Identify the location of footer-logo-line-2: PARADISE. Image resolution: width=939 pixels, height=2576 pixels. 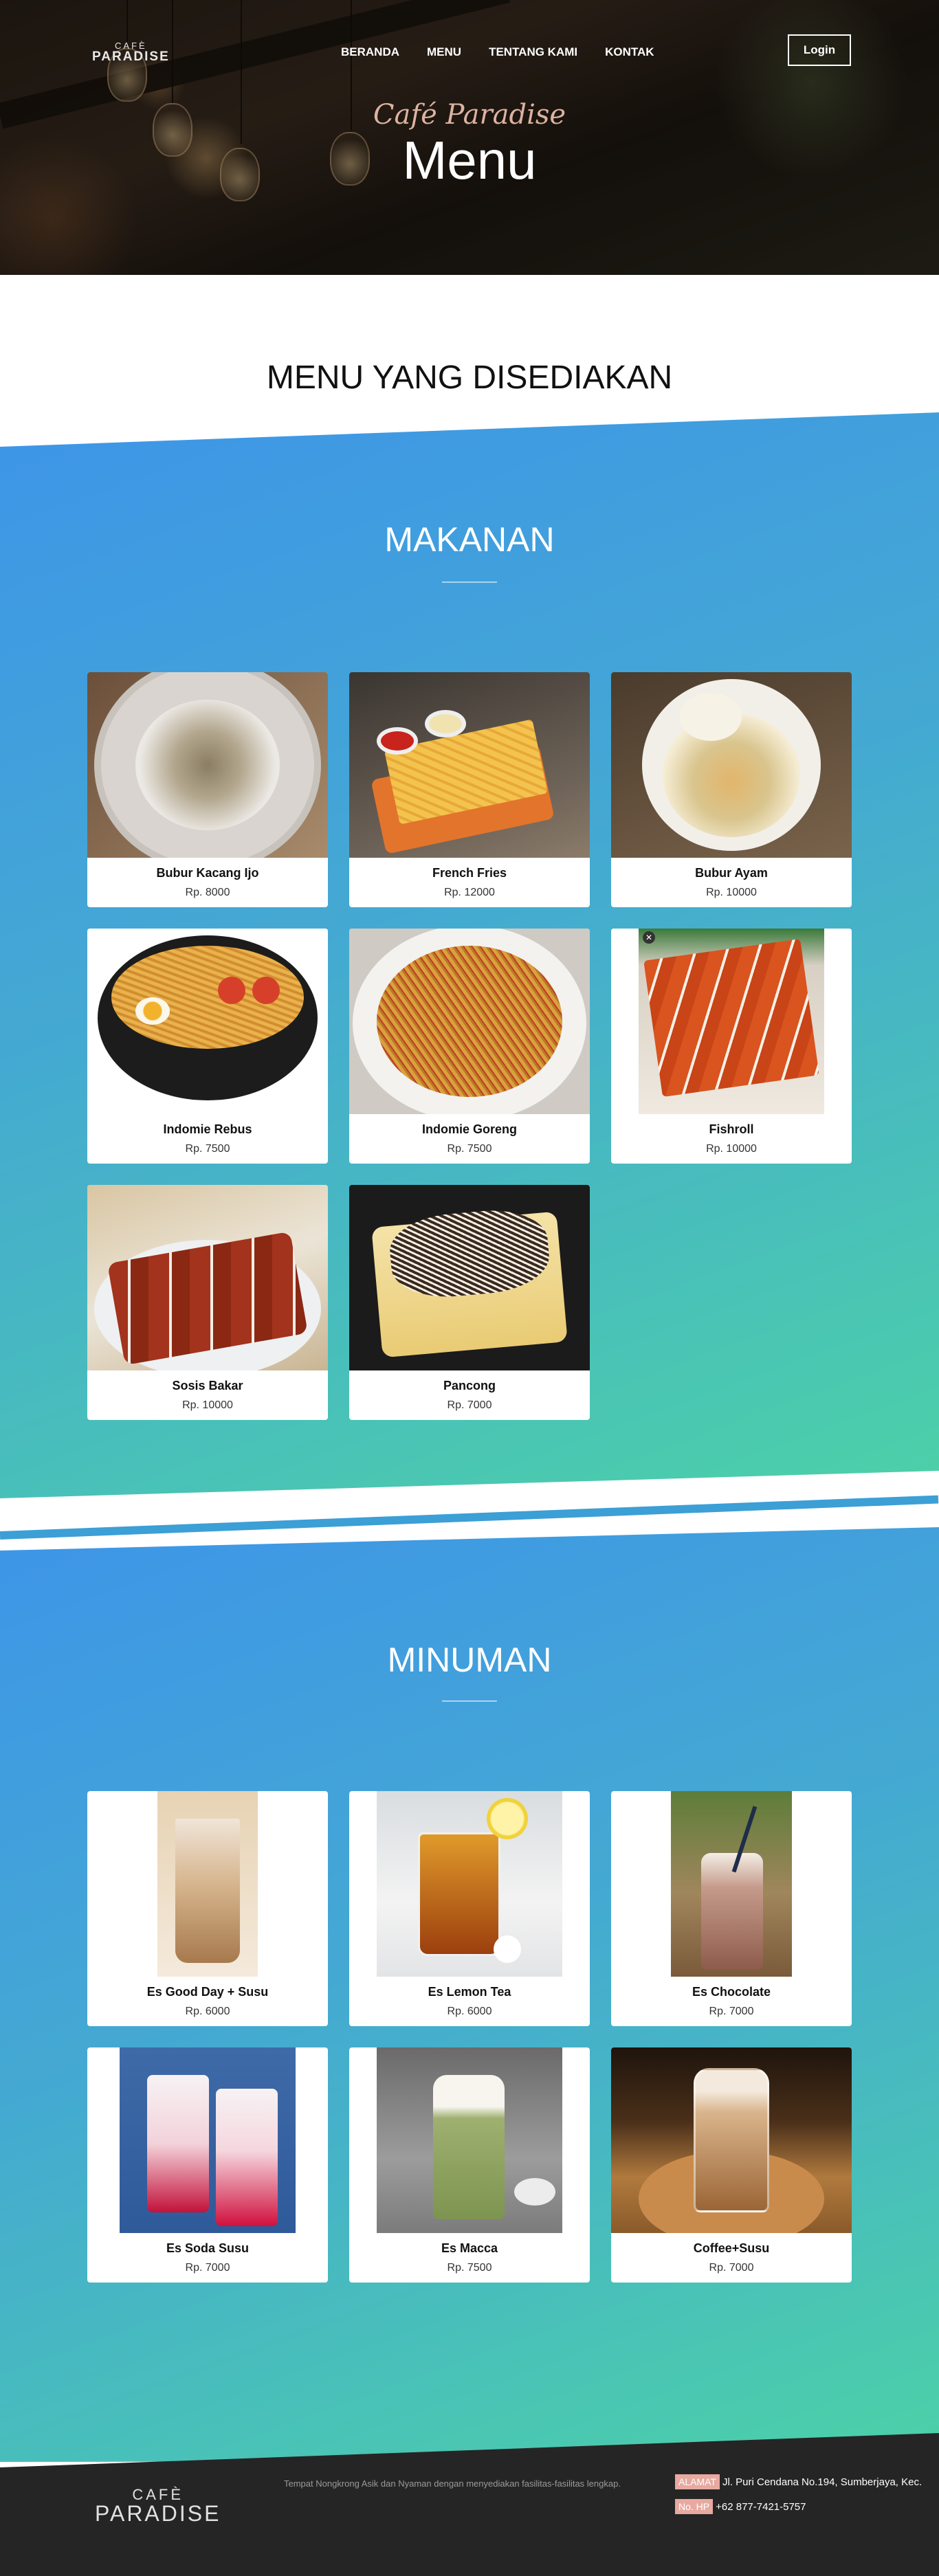
(158, 2514).